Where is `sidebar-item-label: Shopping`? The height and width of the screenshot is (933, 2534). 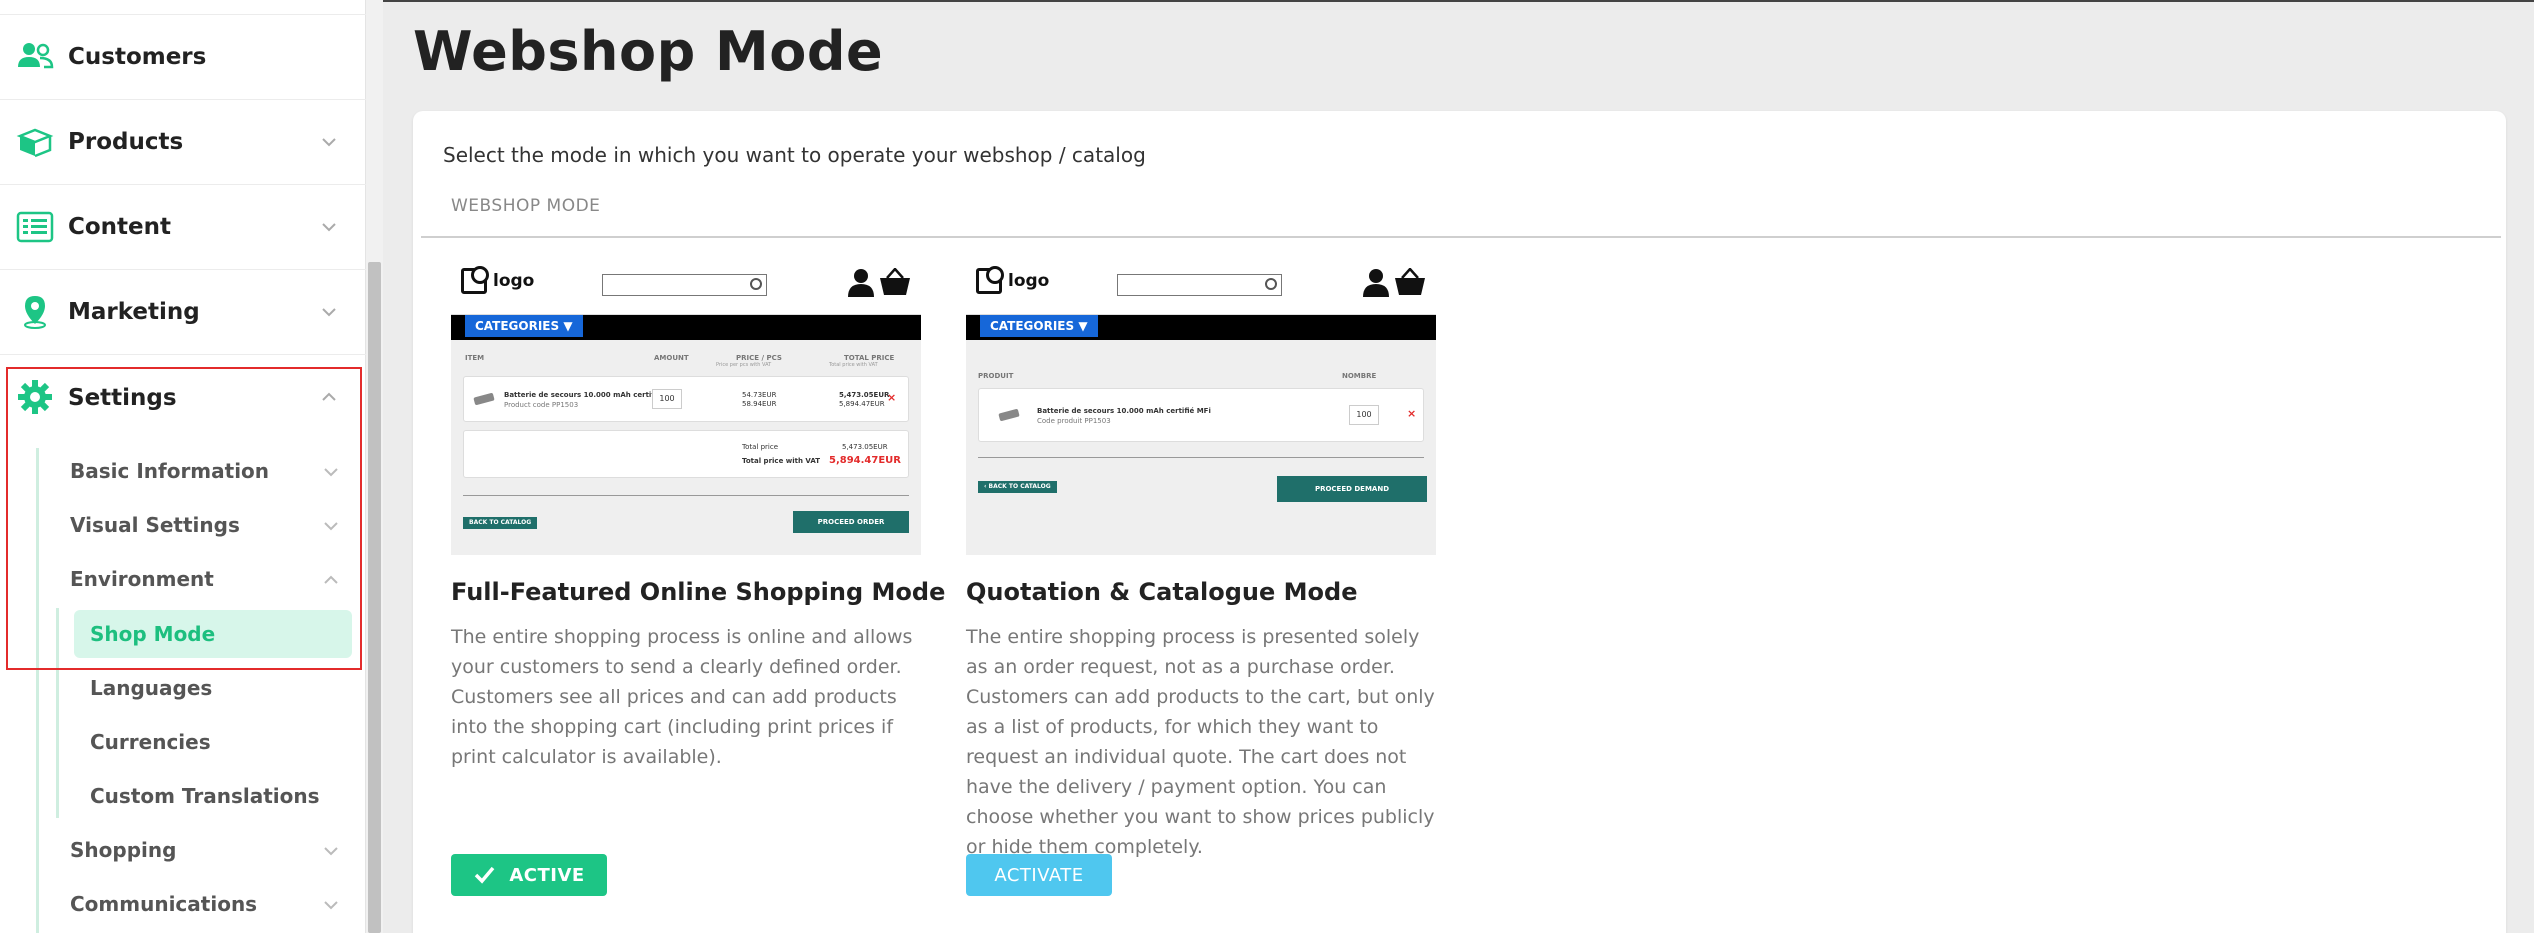
sidebar-item-label: Shopping is located at coordinates (123, 850).